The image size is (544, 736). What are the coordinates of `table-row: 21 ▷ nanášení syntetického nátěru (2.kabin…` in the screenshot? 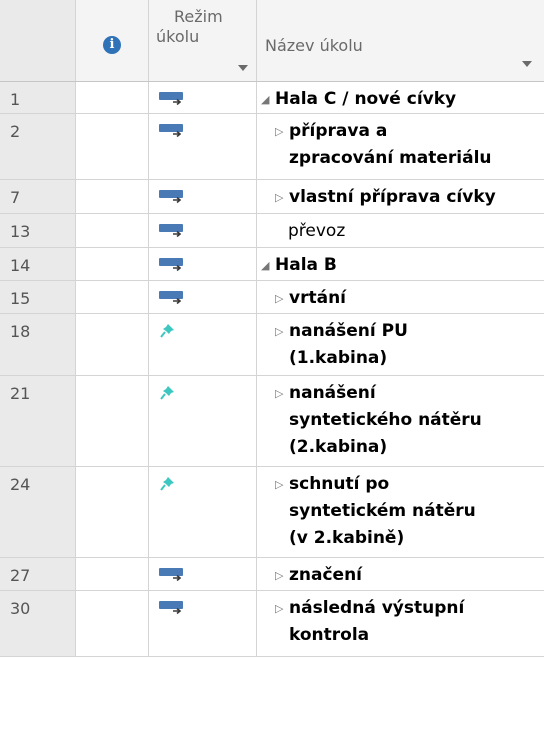 It's located at (272, 421).